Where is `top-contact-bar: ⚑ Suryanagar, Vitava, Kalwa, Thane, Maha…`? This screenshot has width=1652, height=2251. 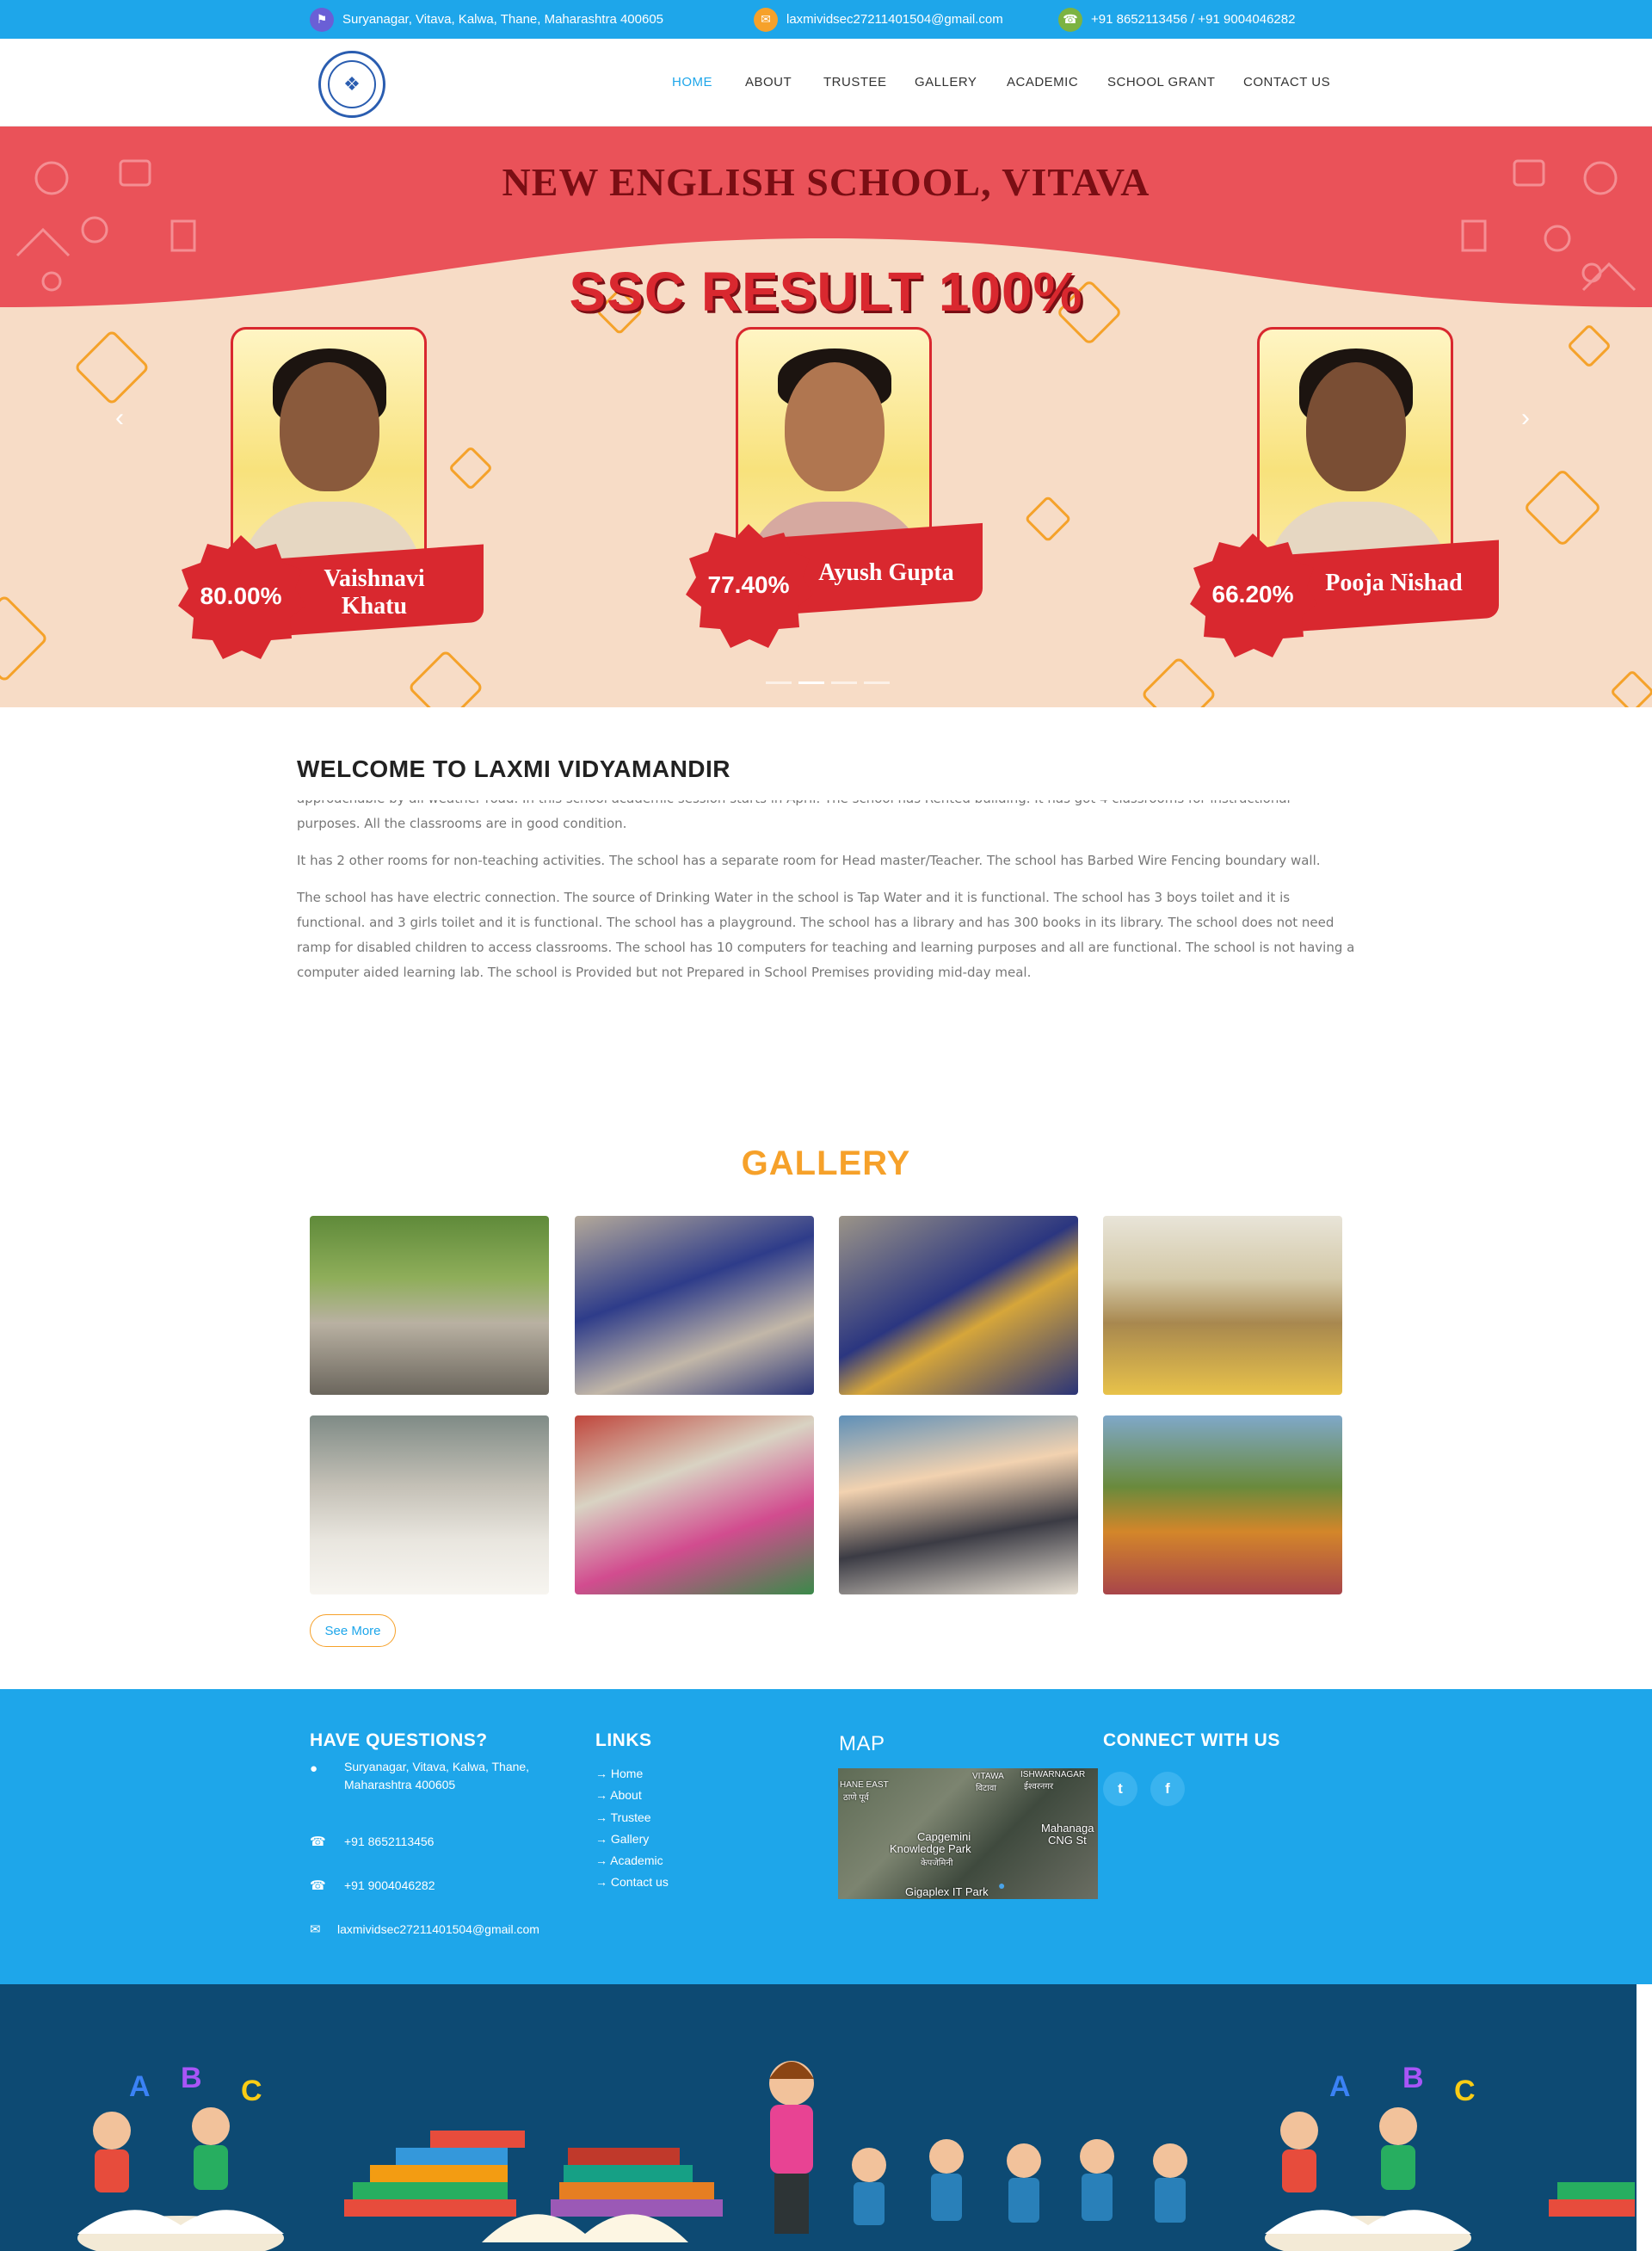 top-contact-bar: ⚑ Suryanagar, Vitava, Kalwa, Thane, Maha… is located at coordinates (826, 19).